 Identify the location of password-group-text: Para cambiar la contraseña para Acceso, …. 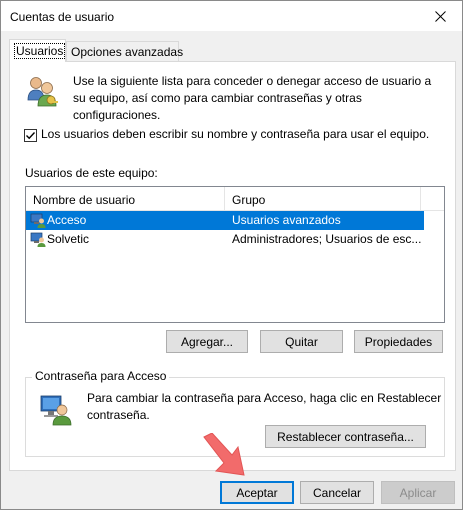
(264, 406).